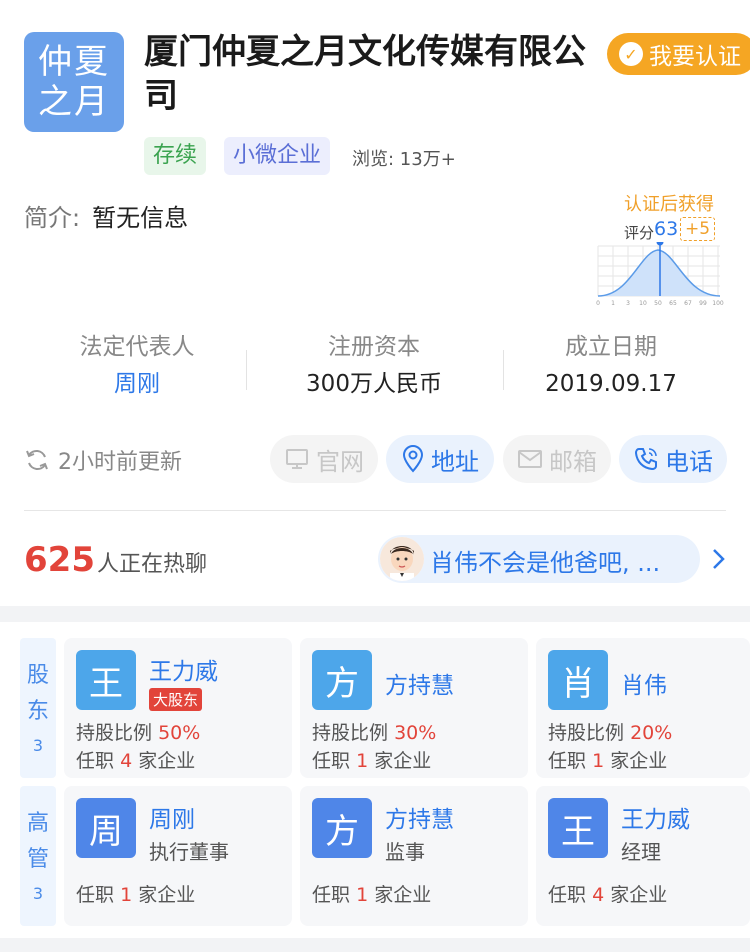  What do you see at coordinates (598, 303) in the screenshot?
I see `score-axis-tick: 0` at bounding box center [598, 303].